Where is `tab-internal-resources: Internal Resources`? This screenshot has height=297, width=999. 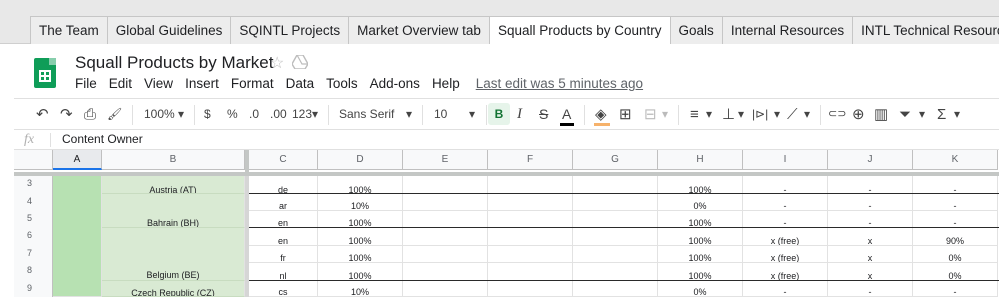
tab-internal-resources: Internal Resources is located at coordinates (787, 30).